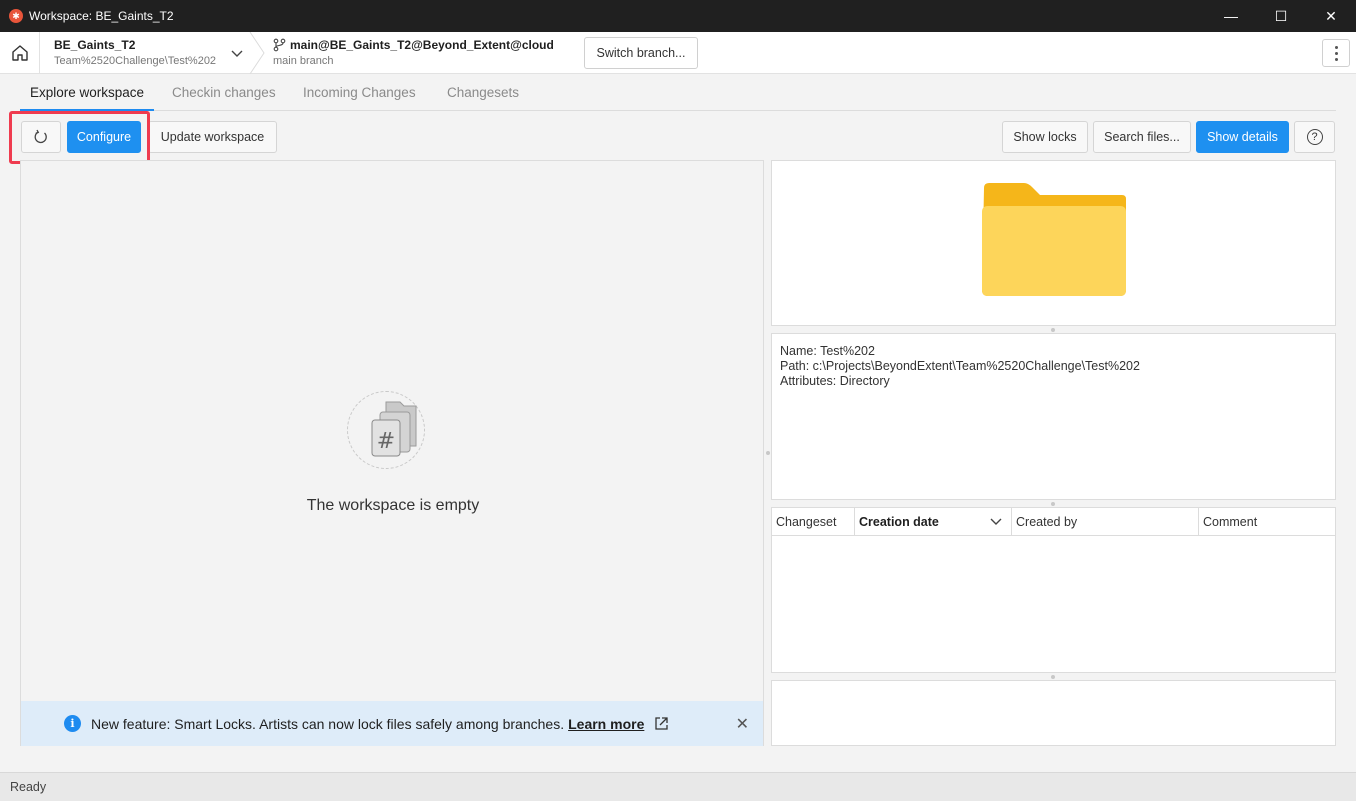 The height and width of the screenshot is (801, 1356). Describe the element at coordinates (1231, 16) in the screenshot. I see `minimize-button: —` at that location.